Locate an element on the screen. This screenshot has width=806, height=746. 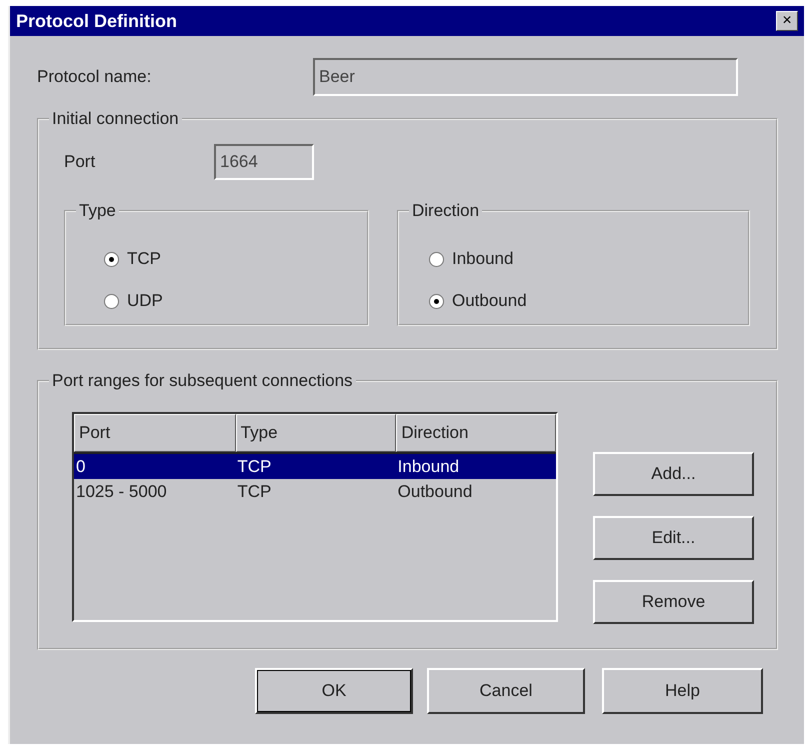
list-row: 1025 - 5000 TCP Outbound is located at coordinates (315, 491).